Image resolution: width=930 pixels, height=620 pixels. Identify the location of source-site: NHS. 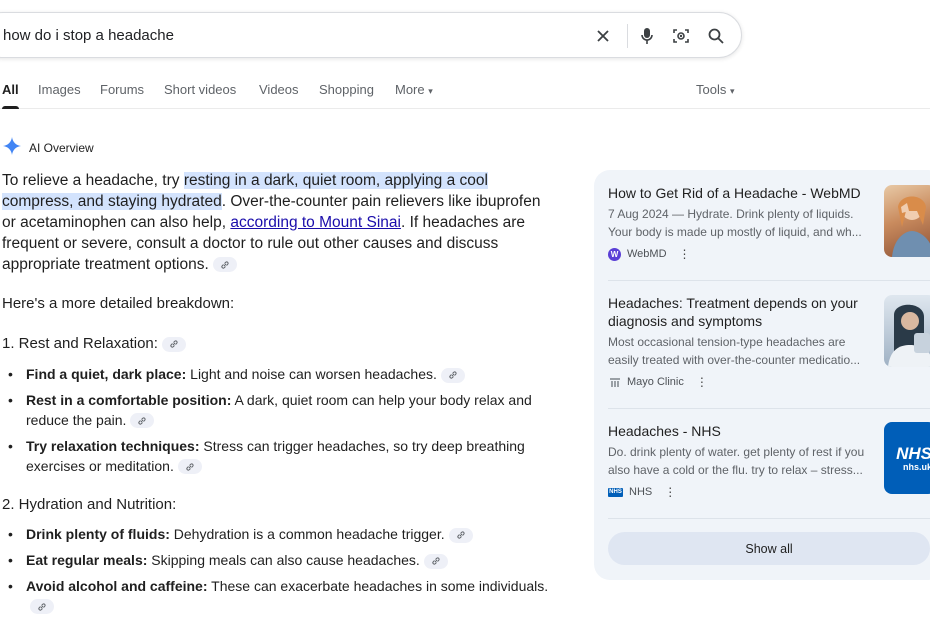
(641, 492).